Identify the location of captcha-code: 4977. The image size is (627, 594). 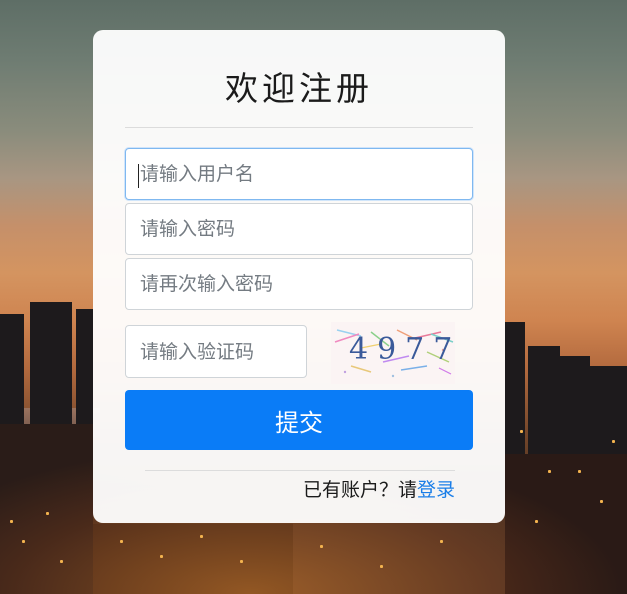
(405, 349).